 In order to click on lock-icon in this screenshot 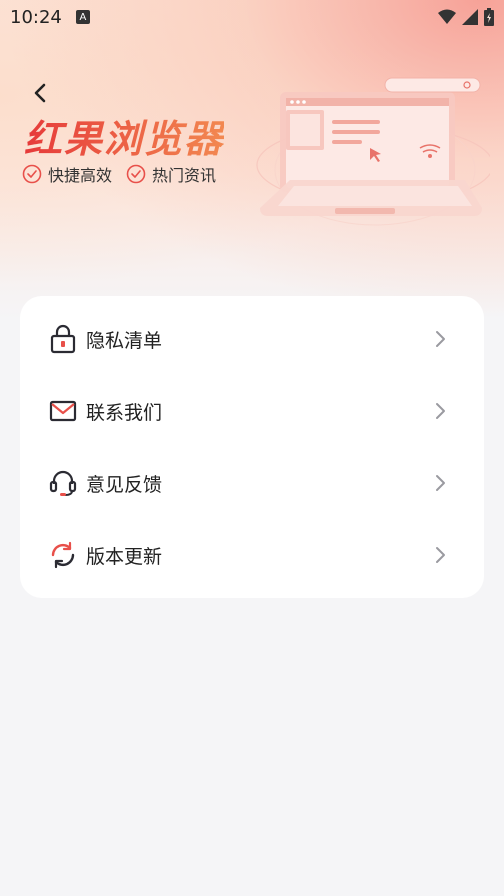, I will do `click(63, 339)`.